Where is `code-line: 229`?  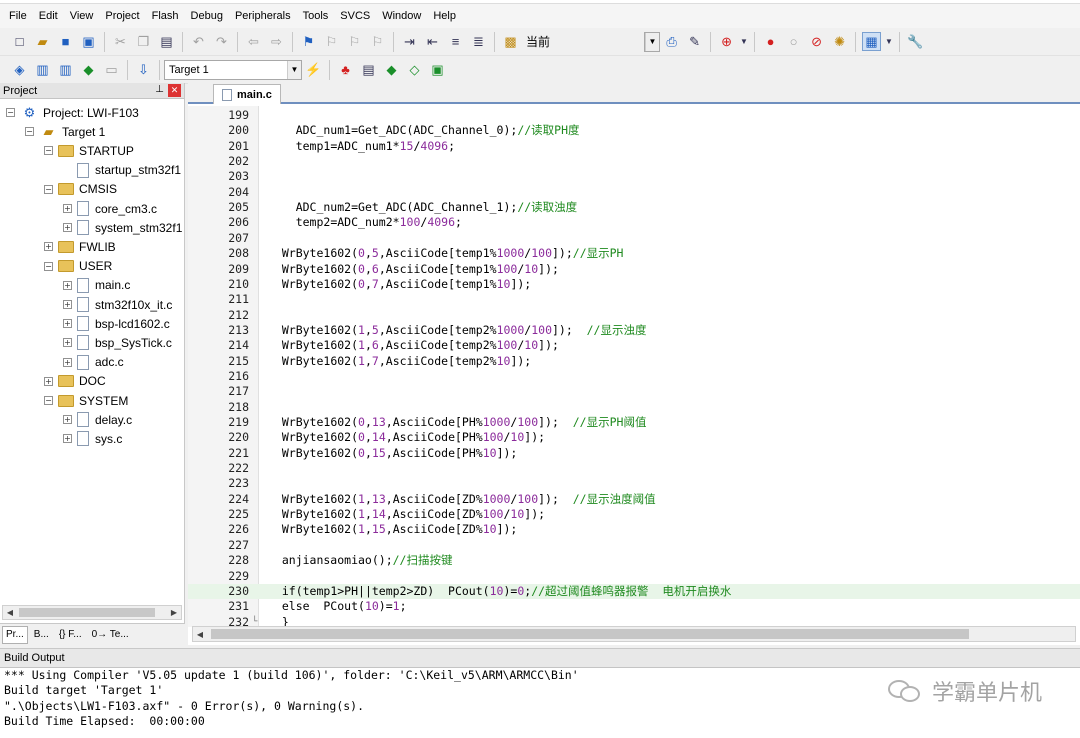 code-line: 229 is located at coordinates (634, 576).